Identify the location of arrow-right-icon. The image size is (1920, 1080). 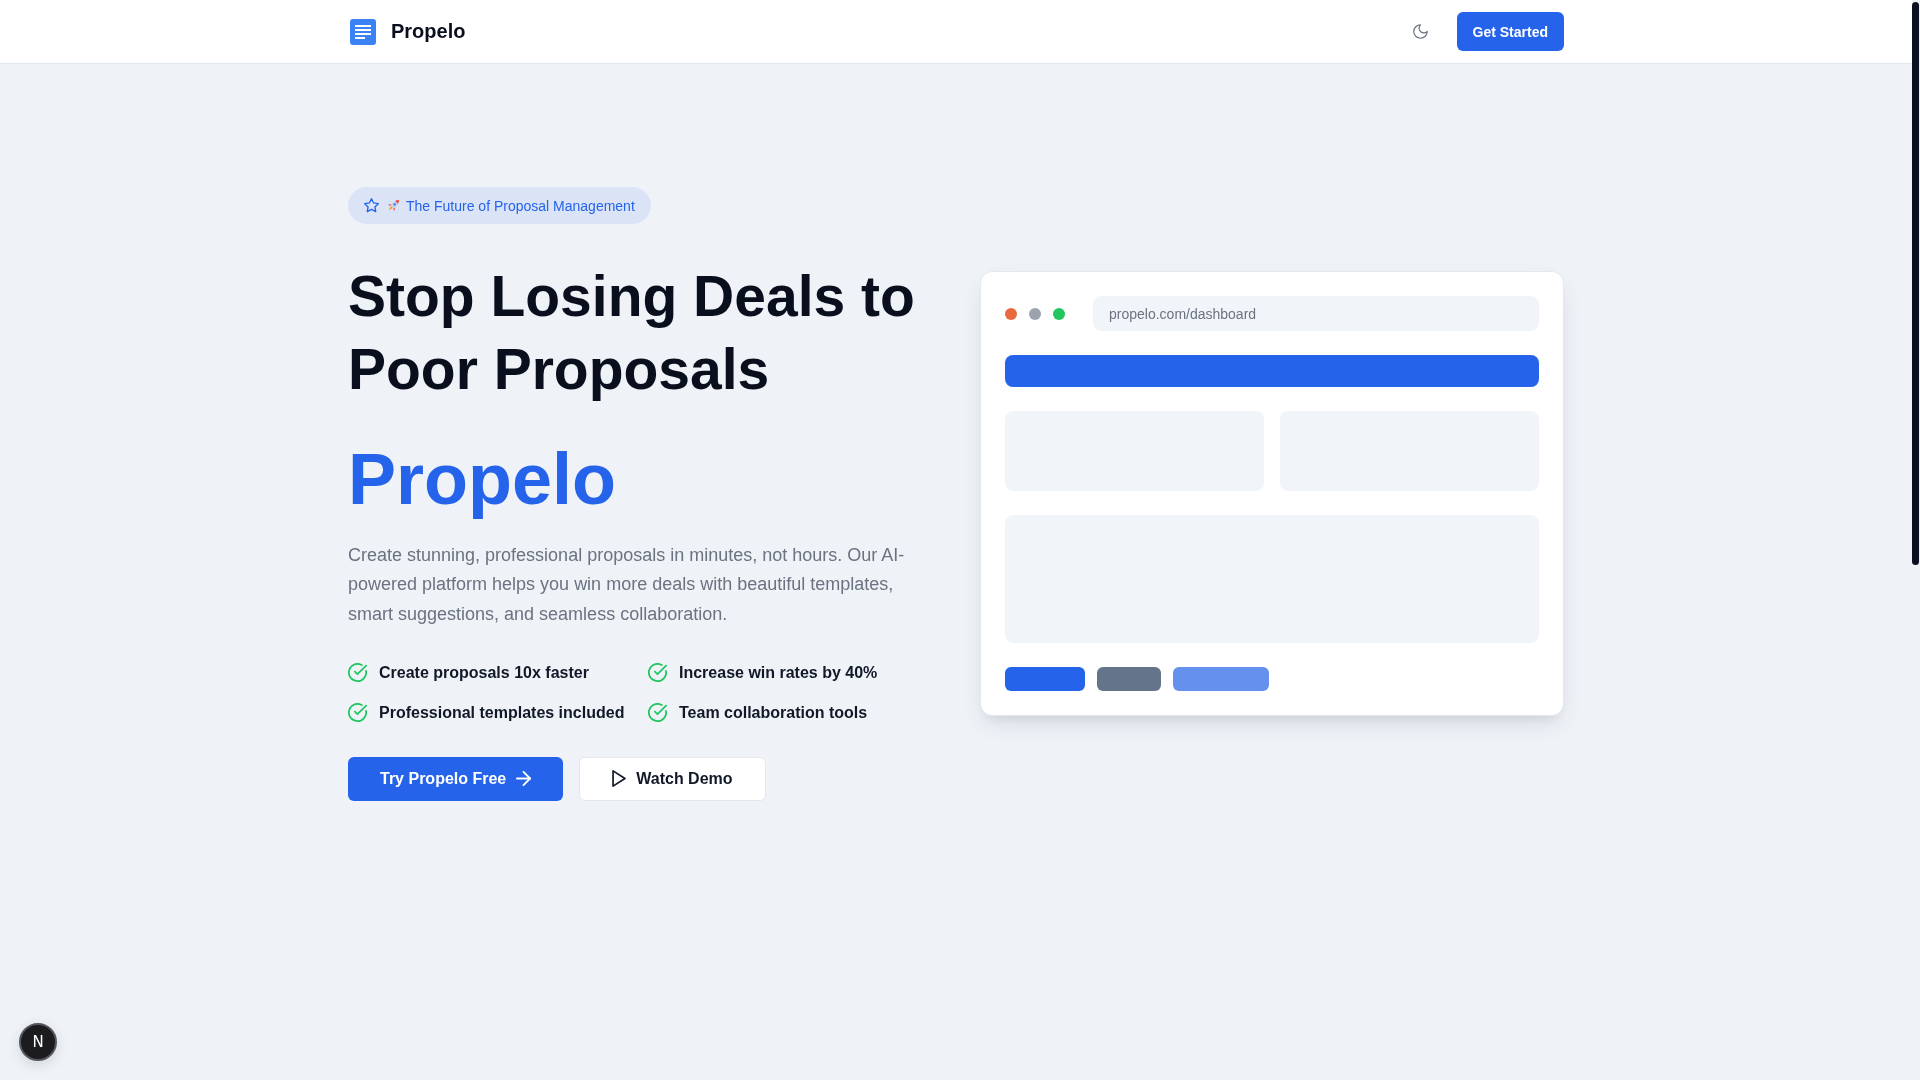
(524, 779).